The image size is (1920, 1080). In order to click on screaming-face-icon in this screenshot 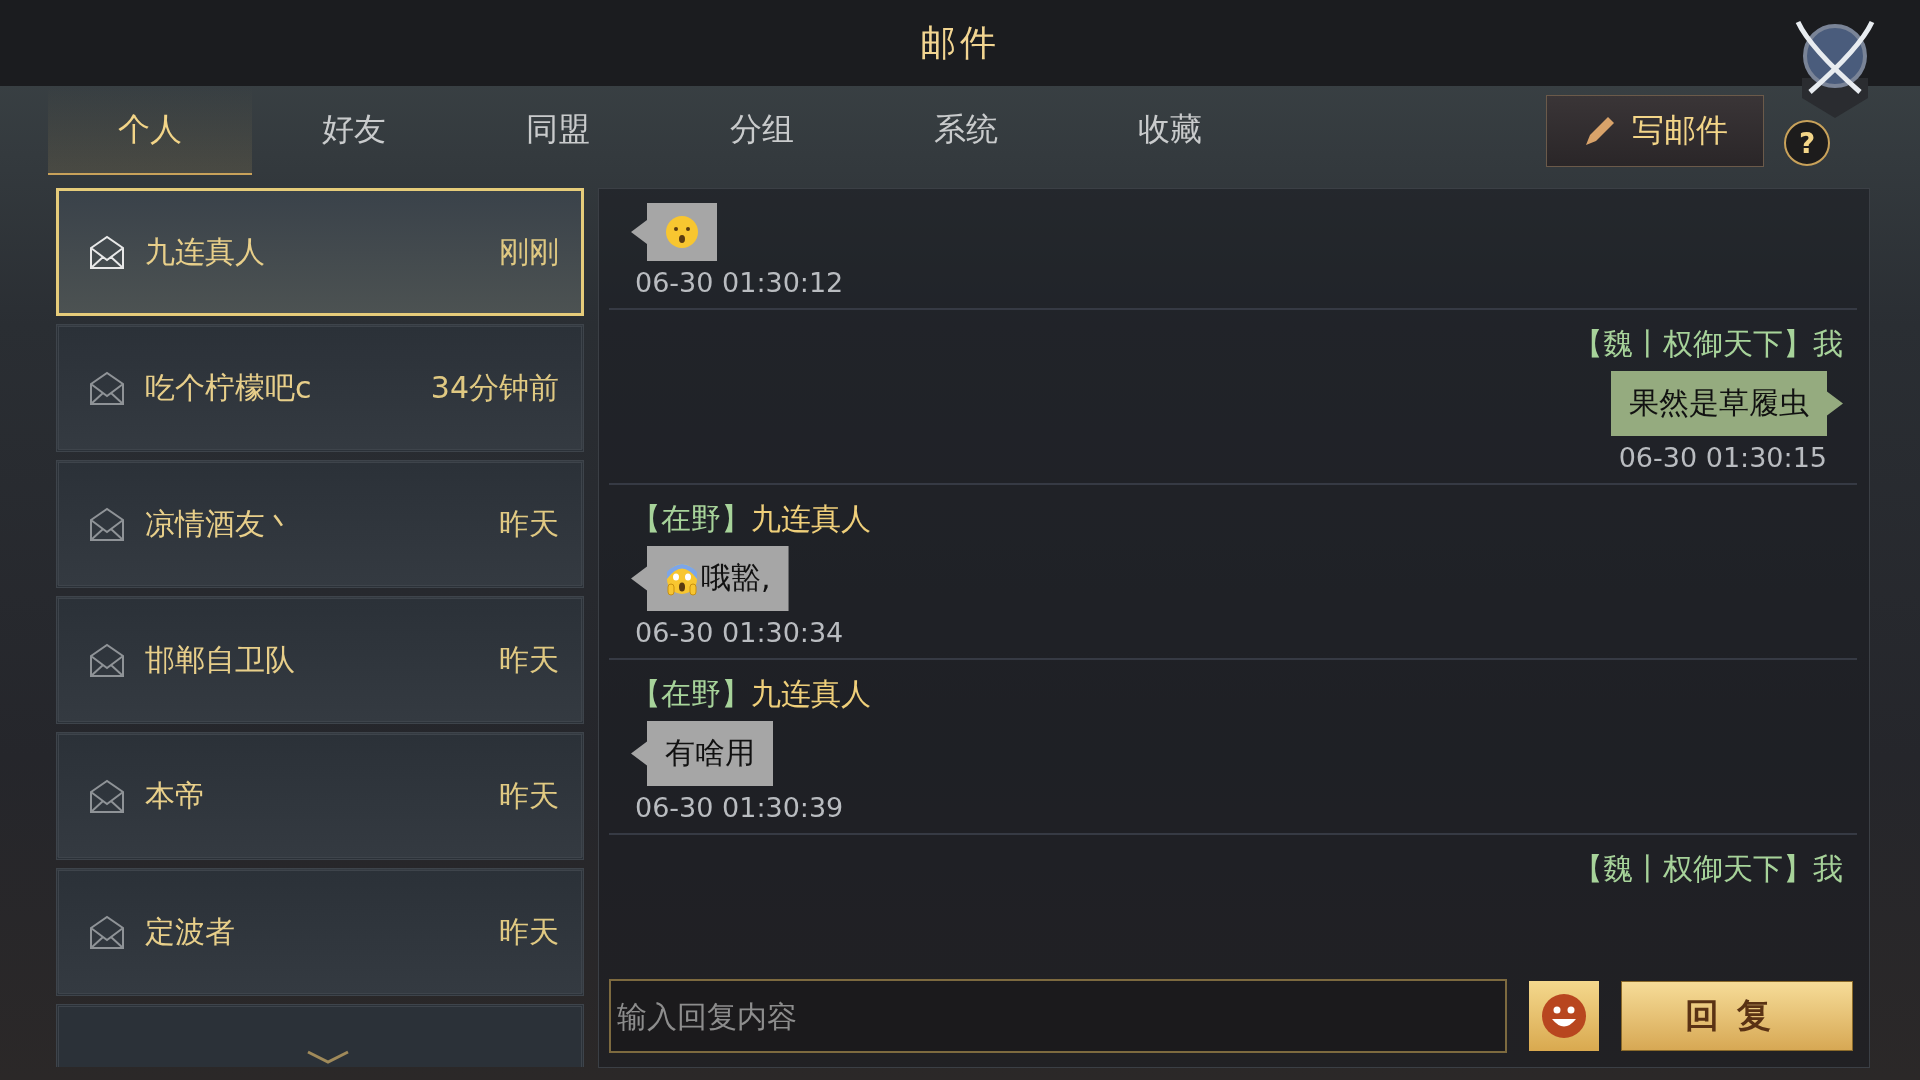, I will do `click(682, 578)`.